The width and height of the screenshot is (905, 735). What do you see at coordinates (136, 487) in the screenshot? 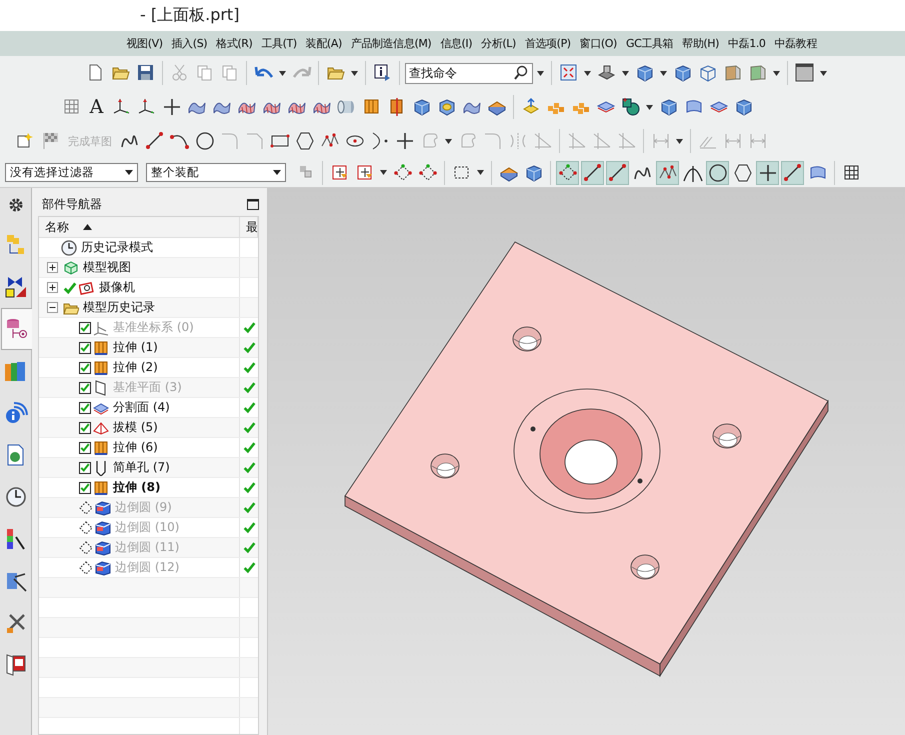
I see `tree-item-label: 拉伸 (8)` at bounding box center [136, 487].